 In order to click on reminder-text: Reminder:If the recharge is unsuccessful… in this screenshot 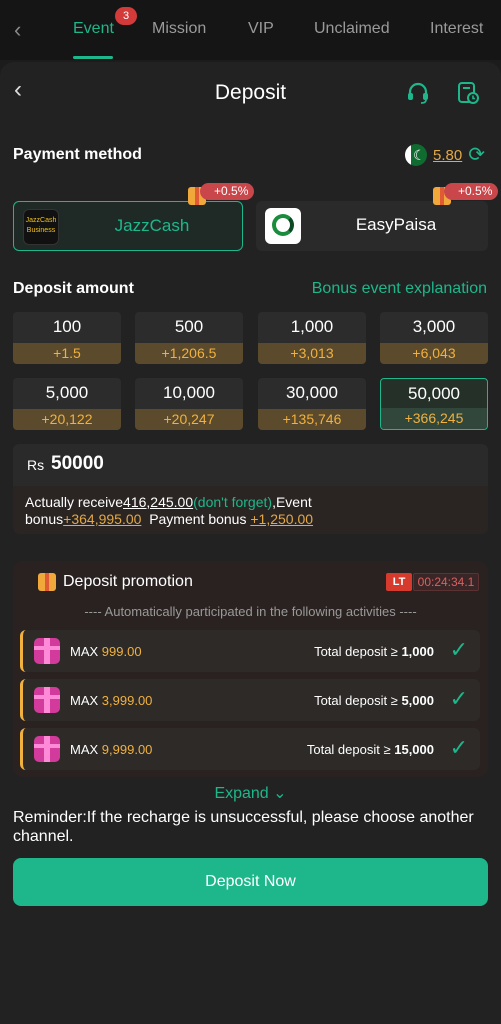, I will do `click(243, 827)`.